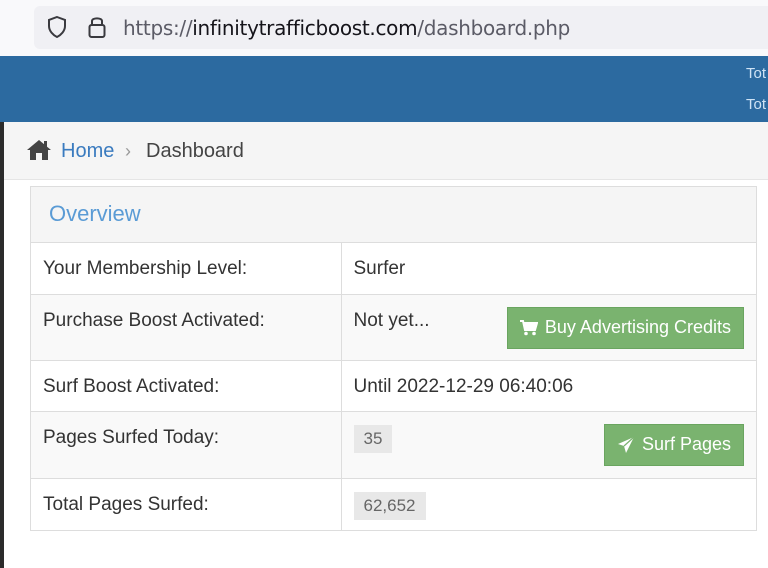 The image size is (768, 568). What do you see at coordinates (305, 28) in the screenshot?
I see `url-domain: infinitytrafficboost.com` at bounding box center [305, 28].